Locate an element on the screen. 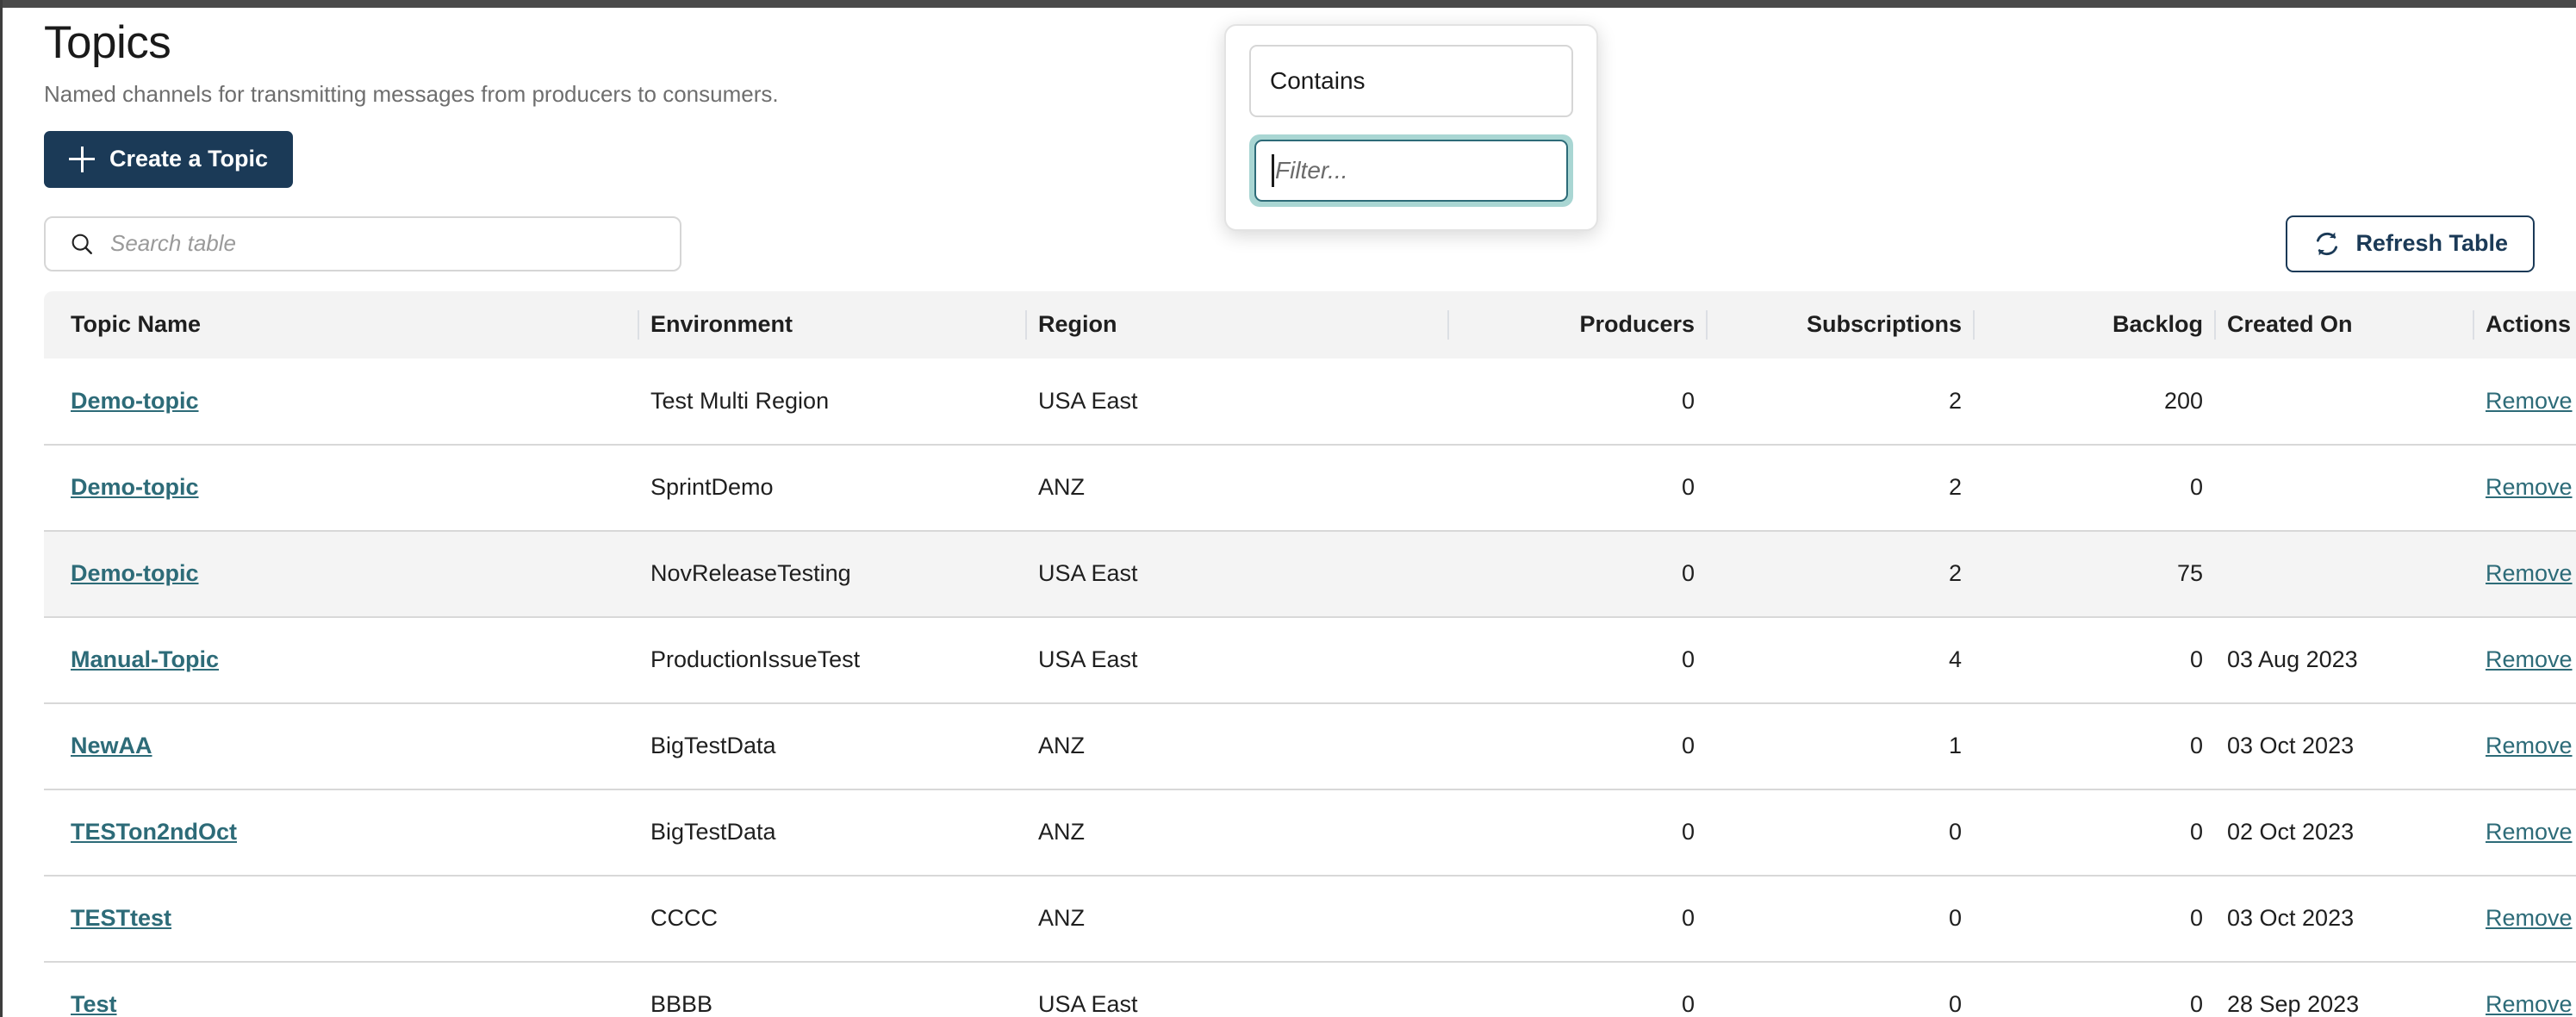  table-row: TESTtest CCCC ANZ 0 0 0 03 Oct 2023 Remove is located at coordinates (1310, 919).